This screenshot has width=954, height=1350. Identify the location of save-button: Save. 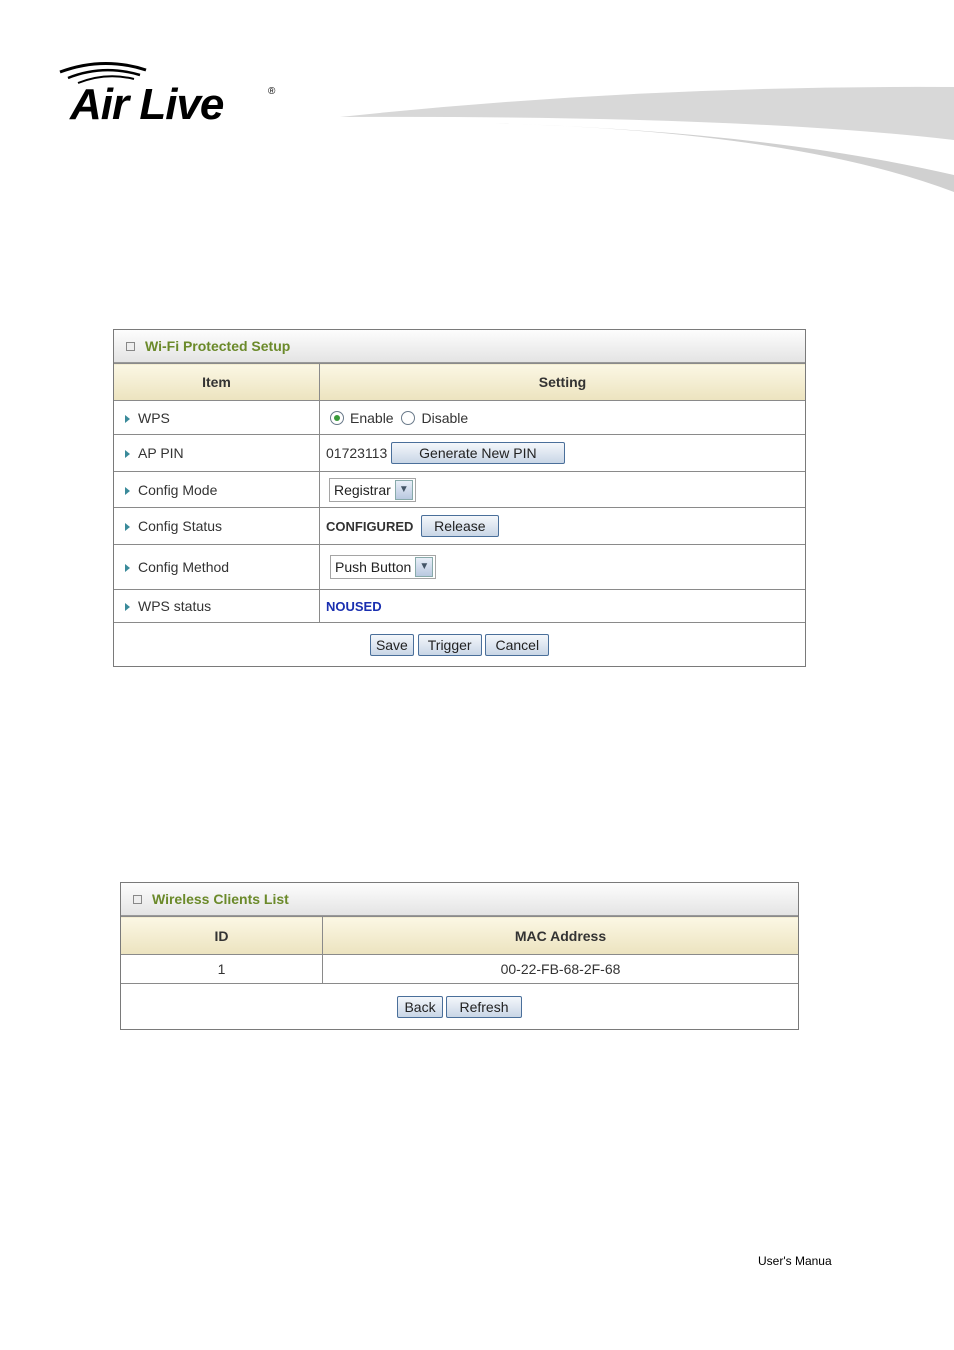
(391, 645).